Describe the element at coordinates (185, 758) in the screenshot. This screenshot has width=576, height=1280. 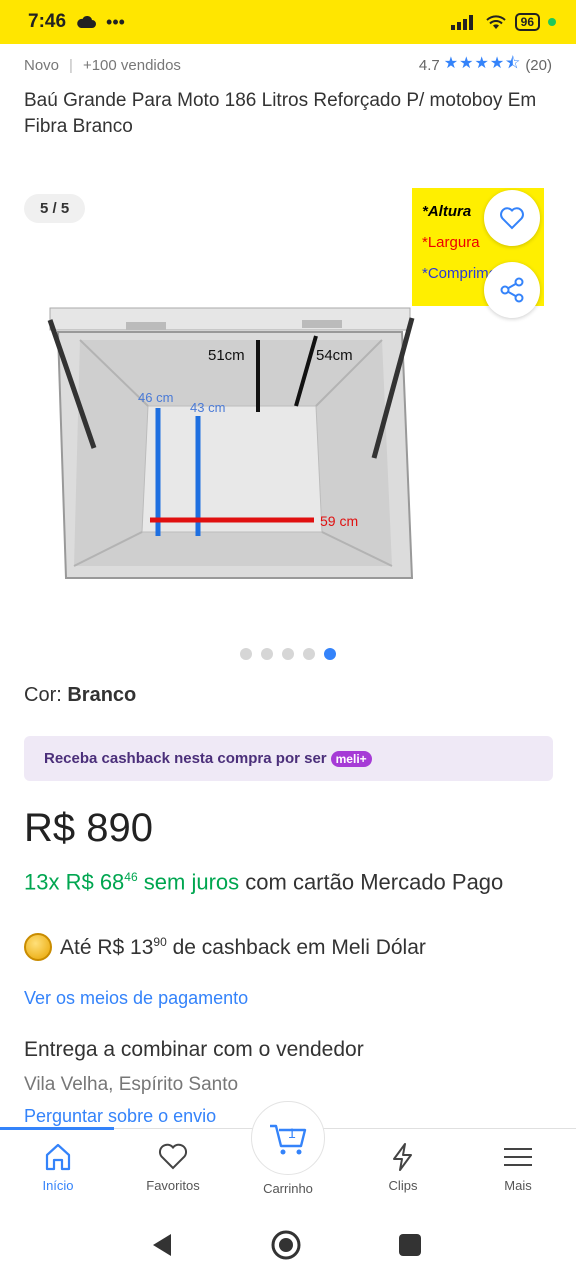
I see `cashback-banner-text: Receba cashback nesta compra por ser` at that location.